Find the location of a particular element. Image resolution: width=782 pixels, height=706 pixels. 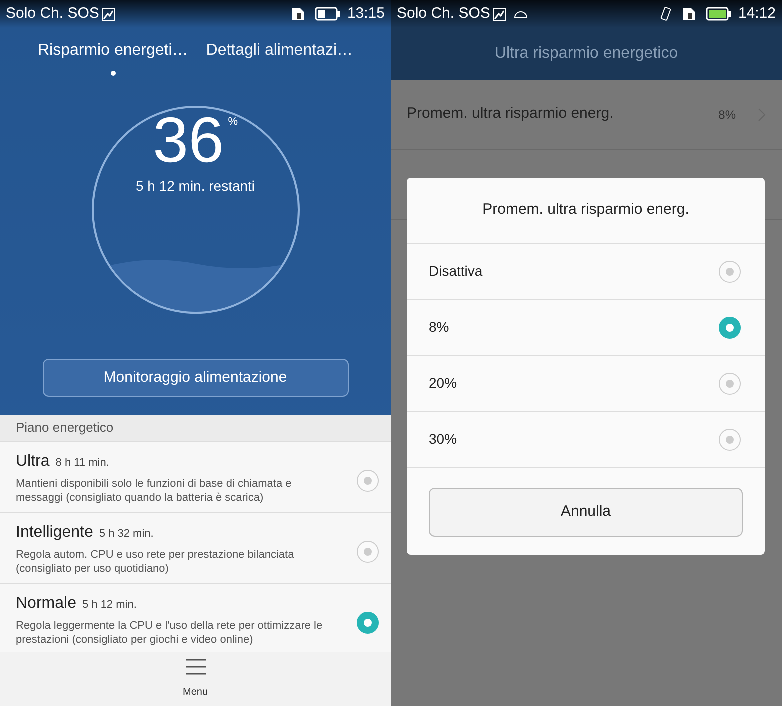

plan-name: Ultra is located at coordinates (33, 462).